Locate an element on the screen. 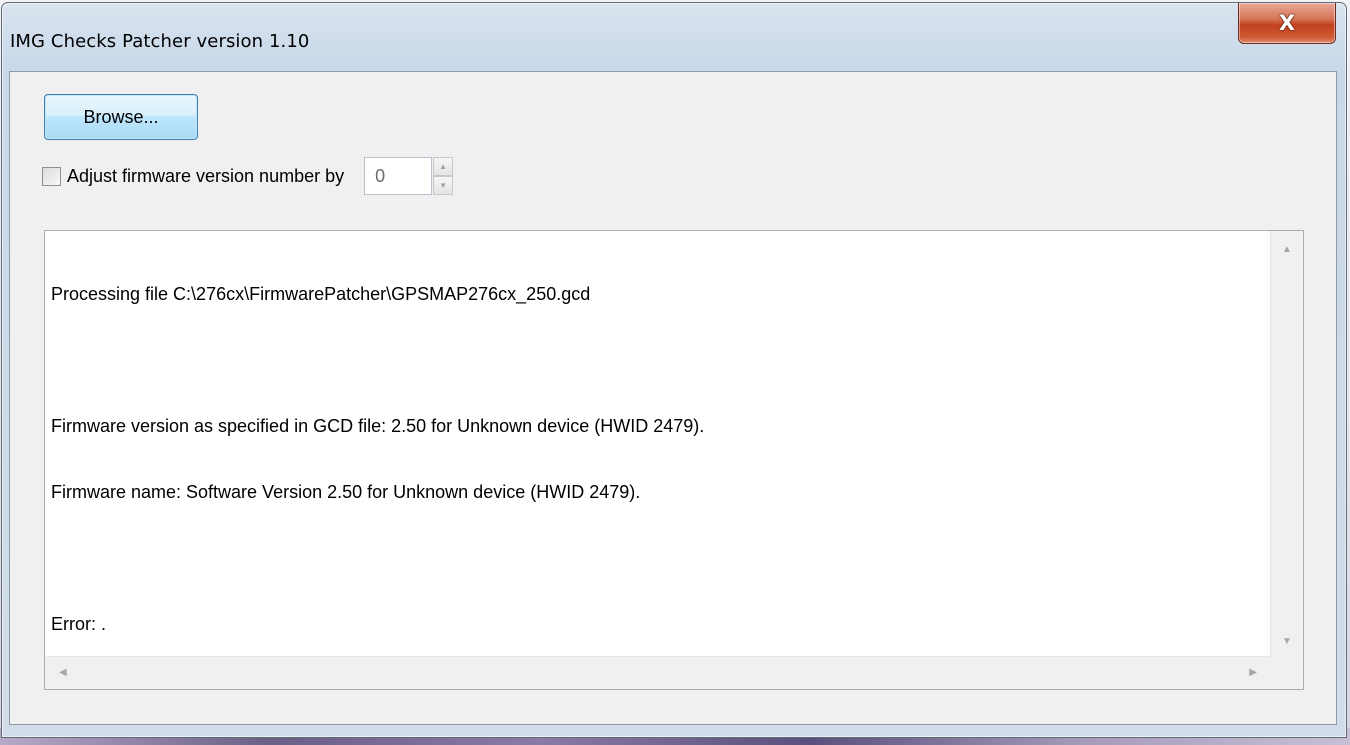 The image size is (1350, 745). adjust-version-checkbox is located at coordinates (51, 176).